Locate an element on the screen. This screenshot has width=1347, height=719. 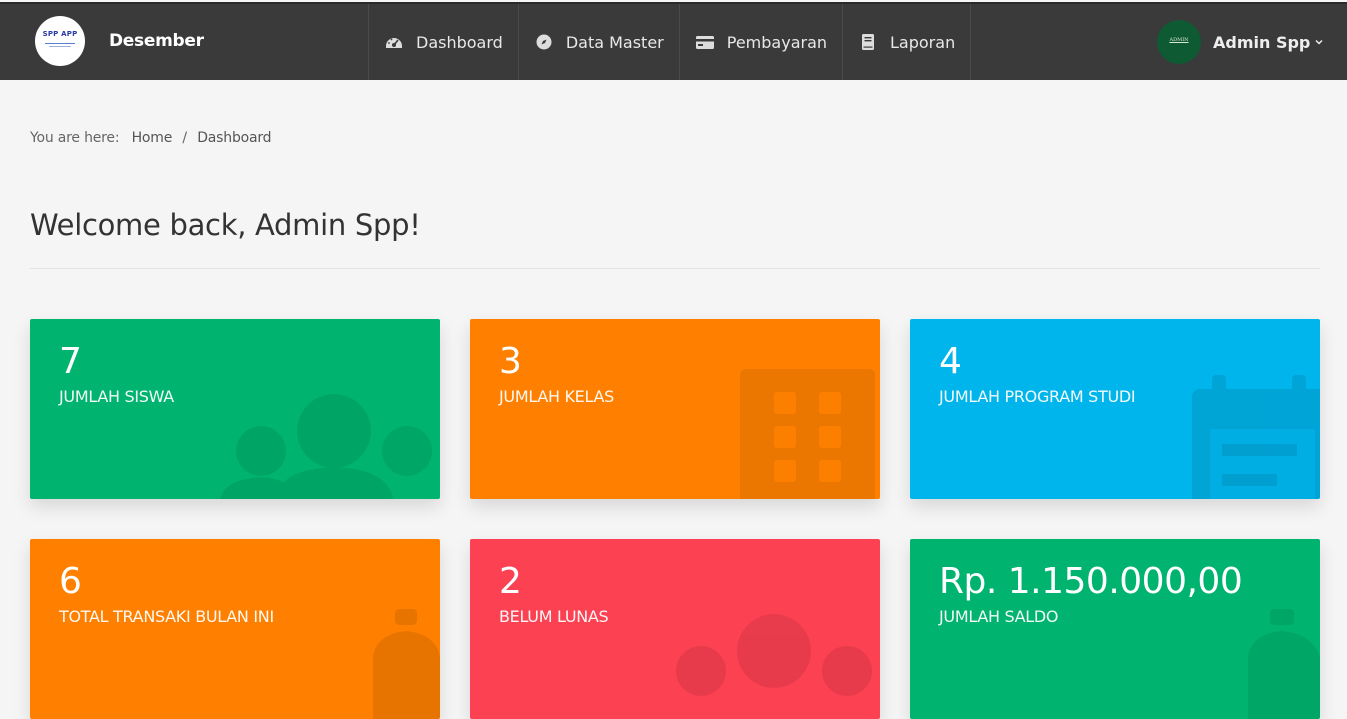
main-nav: Dashboard Data Master Pembayaran Laporan is located at coordinates (670, 42).